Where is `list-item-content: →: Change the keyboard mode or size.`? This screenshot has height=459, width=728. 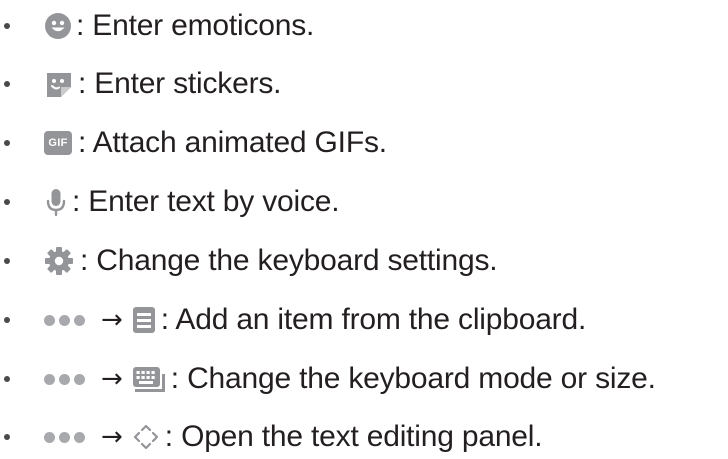
list-item-content: →: Change the keyboard mode or size. is located at coordinates (350, 379).